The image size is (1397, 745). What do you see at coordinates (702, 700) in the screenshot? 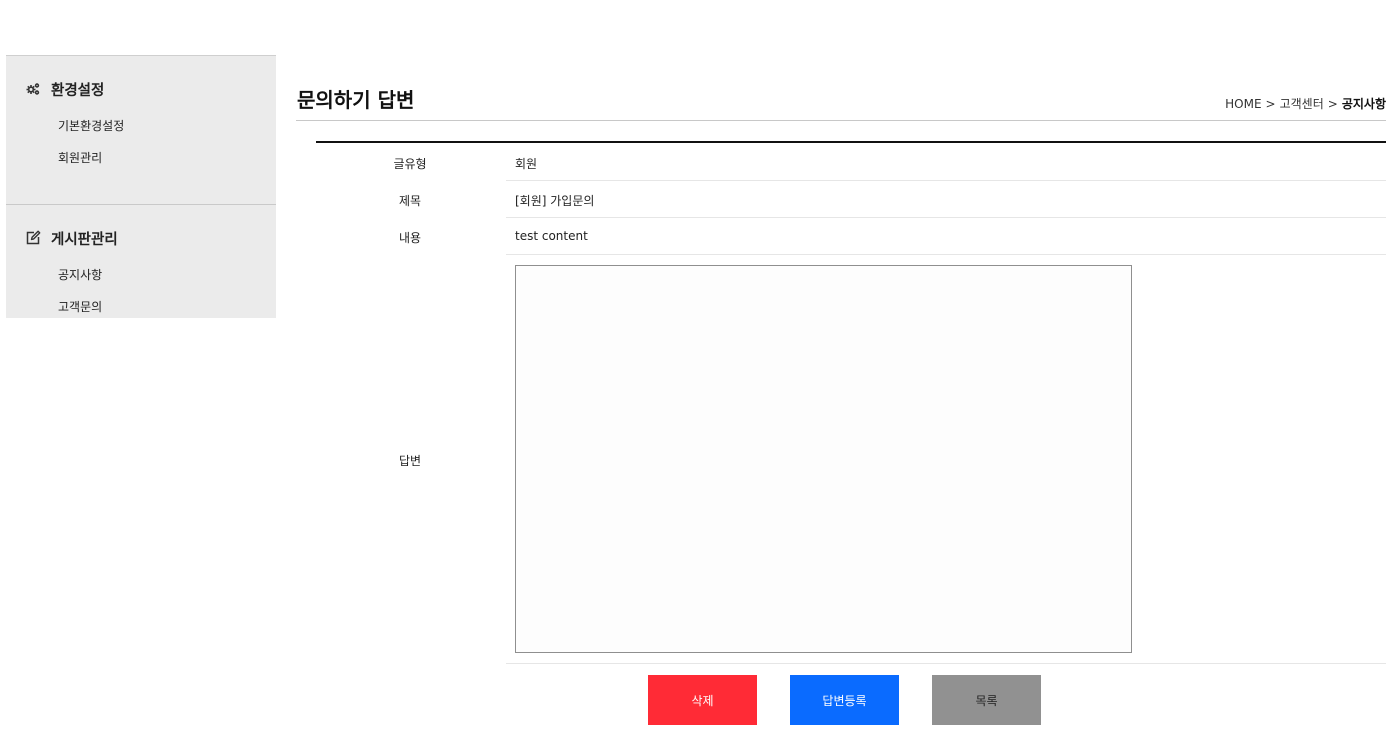
I see `delete-button: 삭제` at bounding box center [702, 700].